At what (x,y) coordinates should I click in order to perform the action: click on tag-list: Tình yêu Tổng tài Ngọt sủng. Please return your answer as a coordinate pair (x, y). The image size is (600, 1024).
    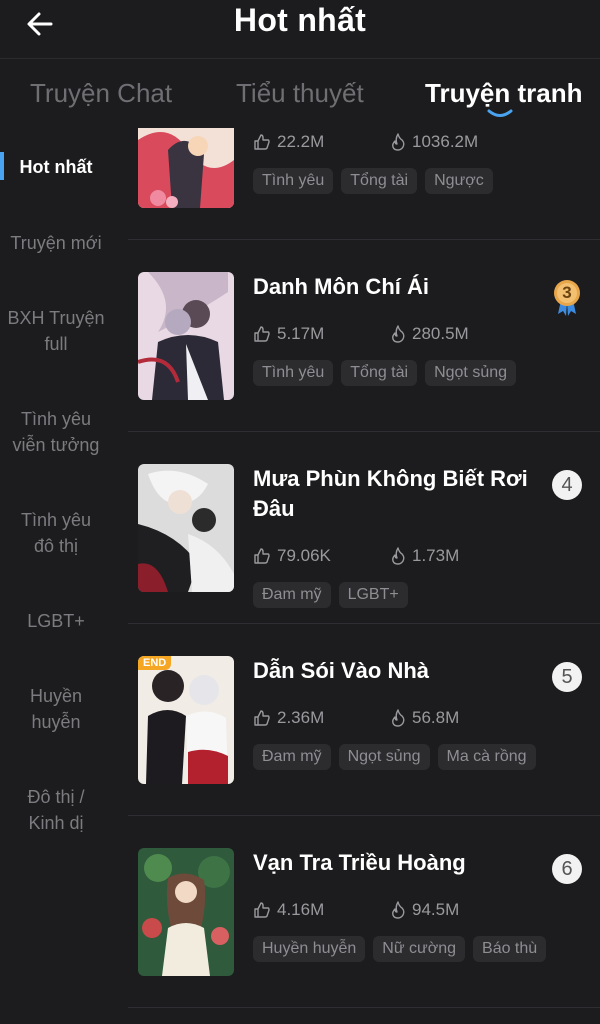
    Looking at the image, I should click on (385, 373).